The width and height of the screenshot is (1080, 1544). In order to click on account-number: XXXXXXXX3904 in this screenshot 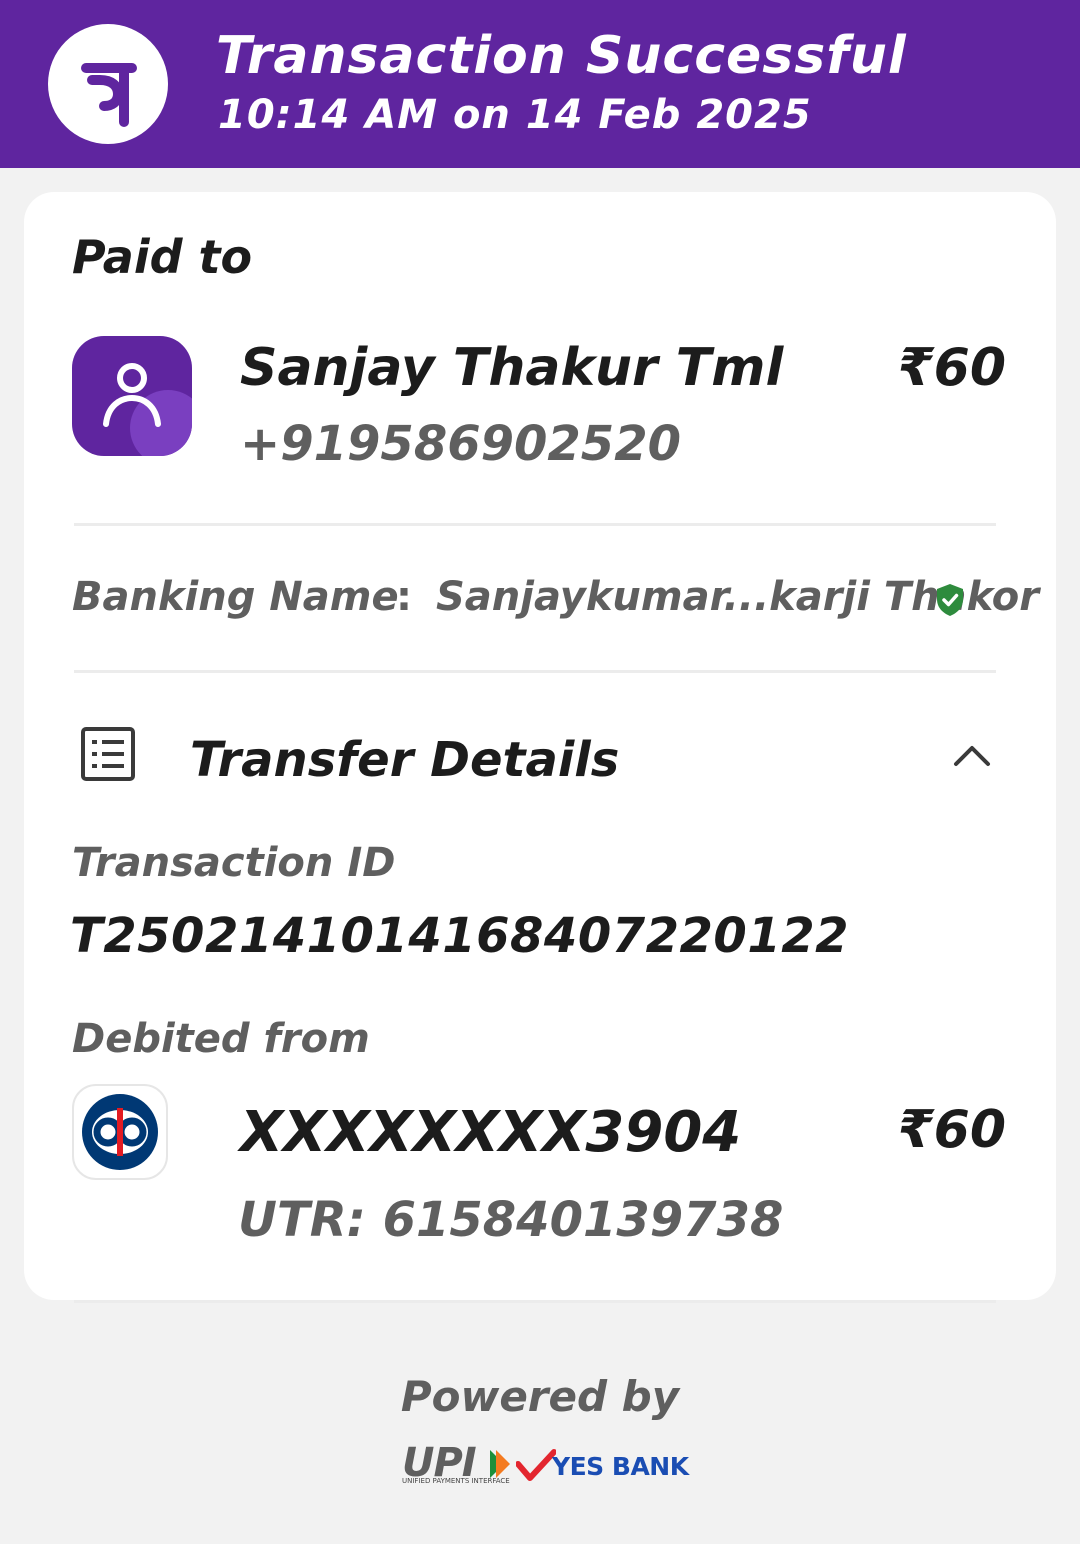, I will do `click(491, 1132)`.